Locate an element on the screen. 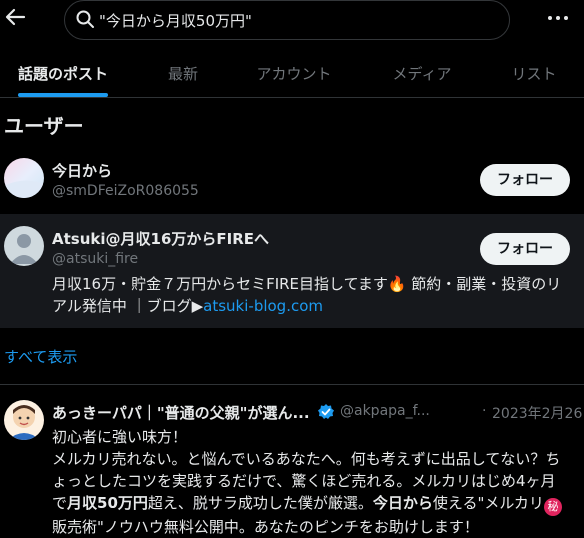 This screenshot has height=538, width=584. post-highlight-keyword: 月収50万円 is located at coordinates (107, 503).